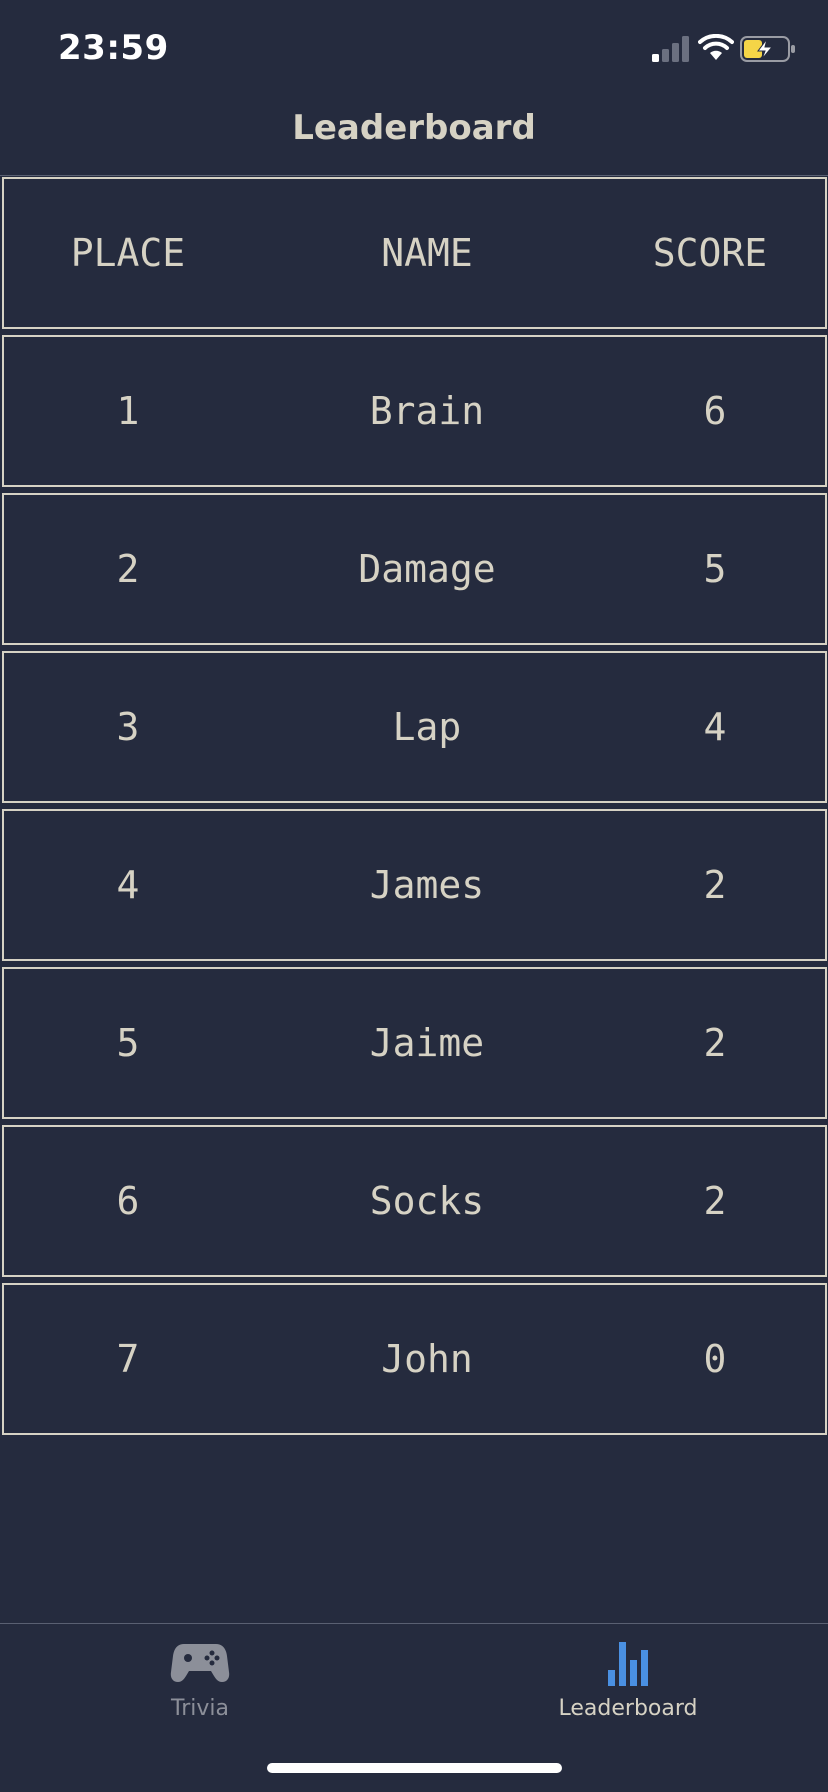 The height and width of the screenshot is (1792, 828). I want to click on table-row: 2 Damage 5, so click(414, 569).